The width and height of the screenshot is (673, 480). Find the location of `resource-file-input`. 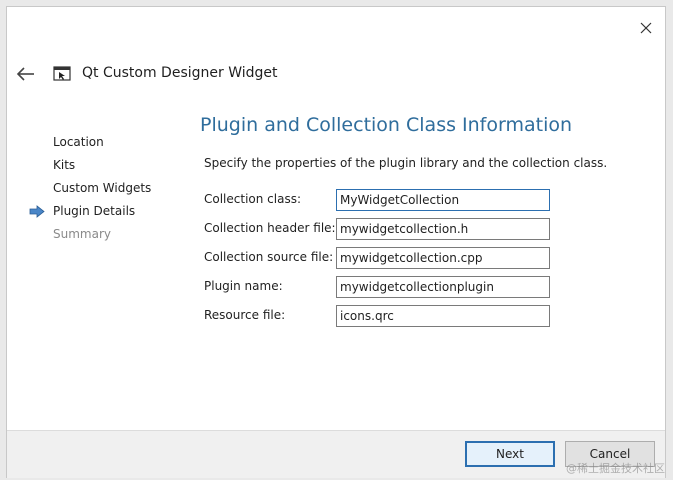

resource-file-input is located at coordinates (443, 316).